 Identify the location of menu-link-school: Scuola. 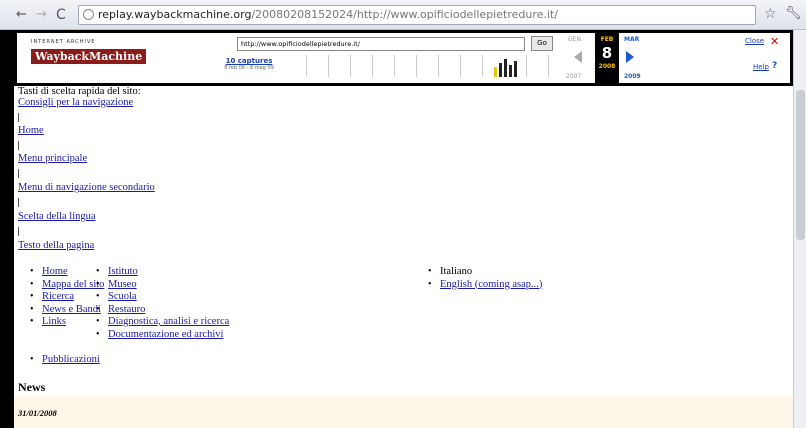
(122, 296).